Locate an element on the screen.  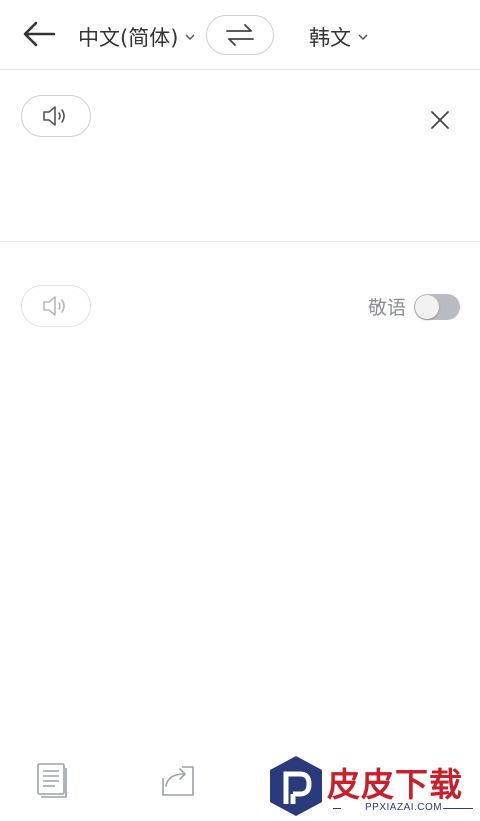
arrow-left-icon is located at coordinates (39, 34).